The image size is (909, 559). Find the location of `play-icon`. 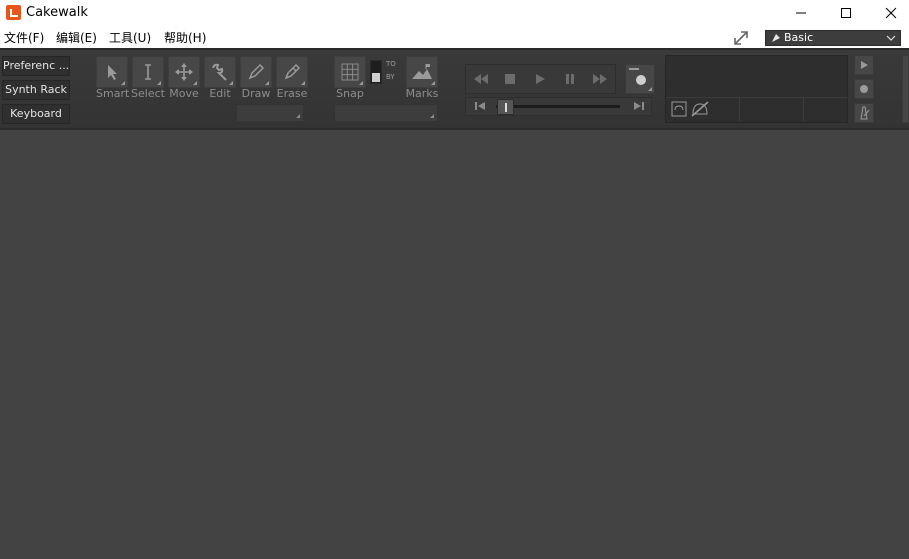

play-icon is located at coordinates (540, 79).